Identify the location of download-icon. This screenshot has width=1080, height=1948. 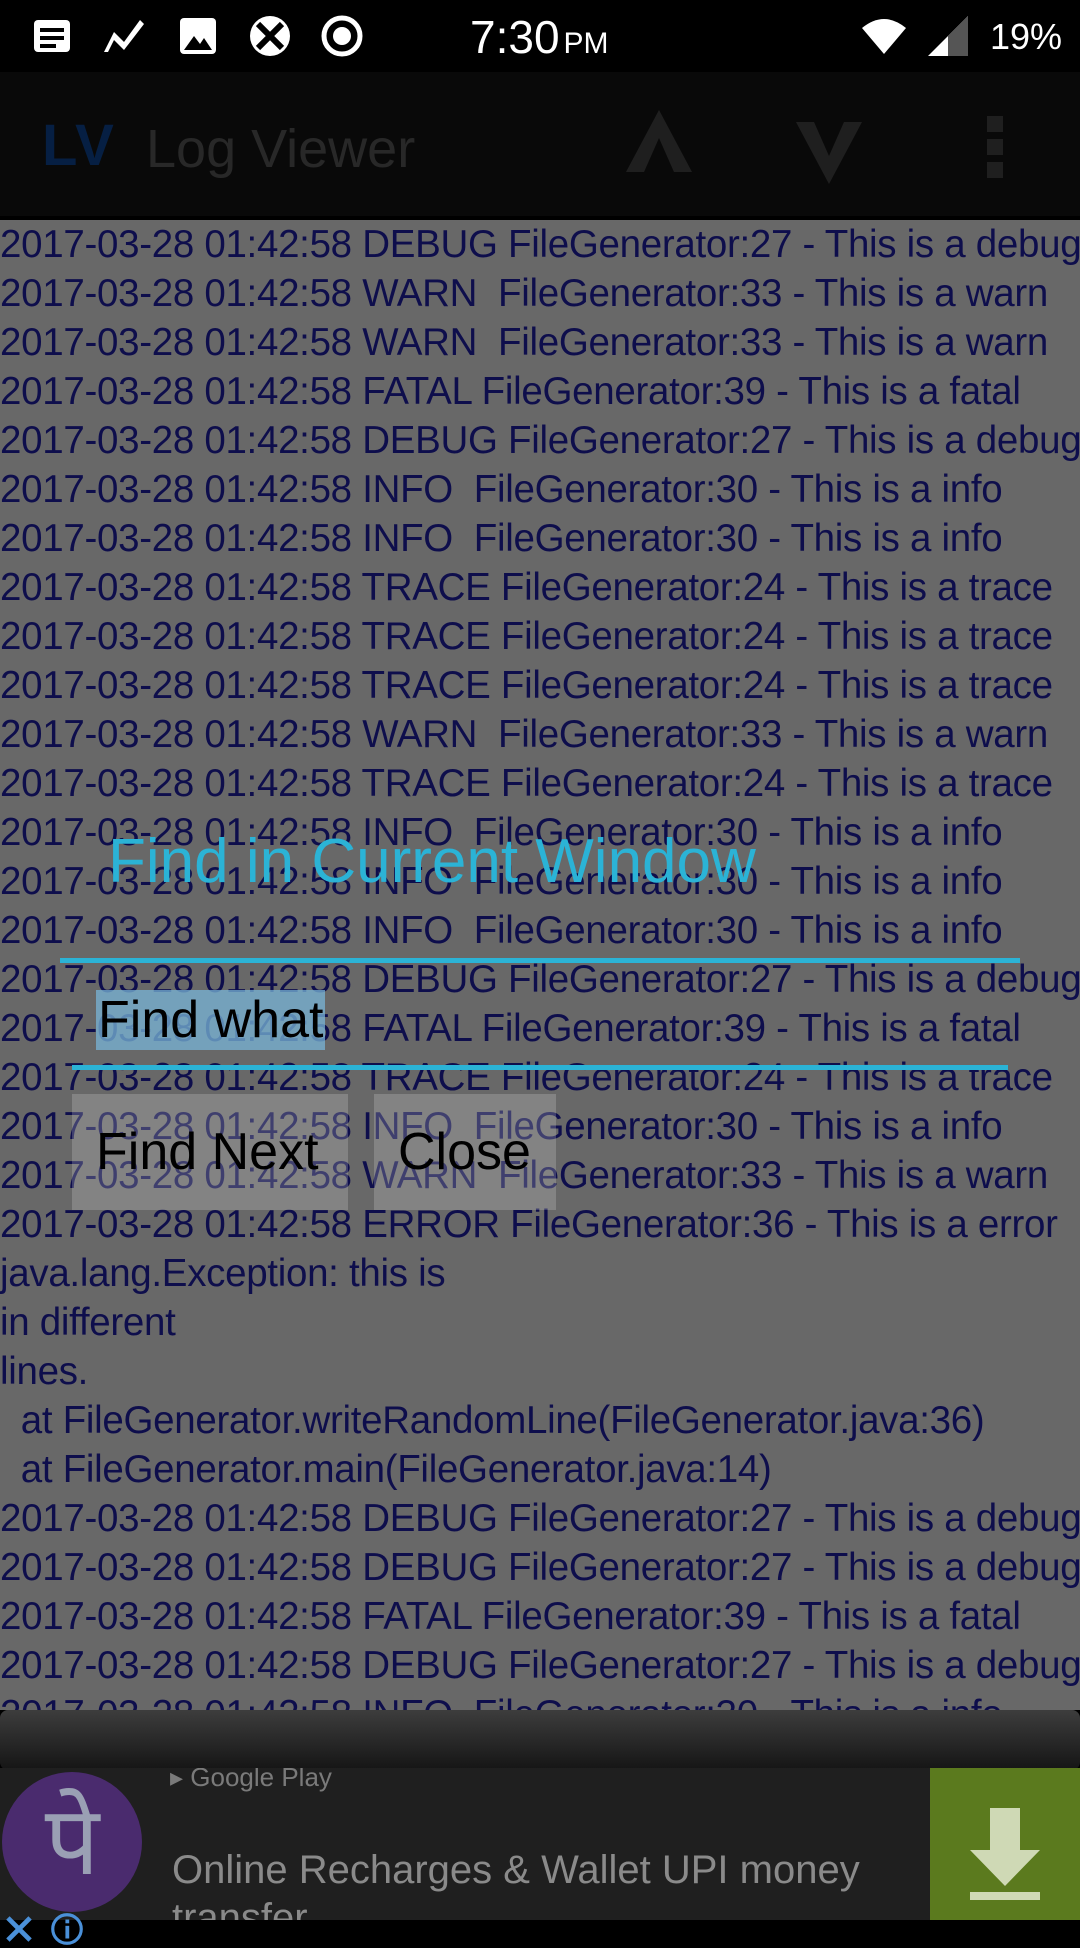
(1005, 1854).